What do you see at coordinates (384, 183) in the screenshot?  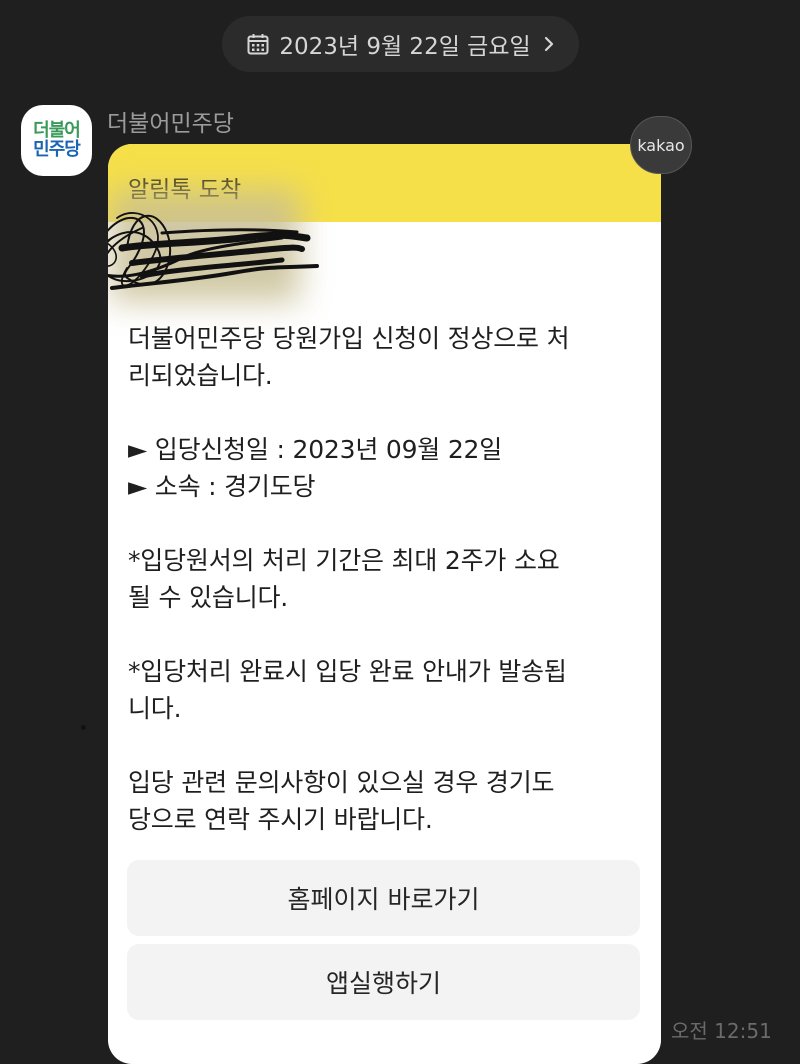 I see `message-header: 알림톡 도착` at bounding box center [384, 183].